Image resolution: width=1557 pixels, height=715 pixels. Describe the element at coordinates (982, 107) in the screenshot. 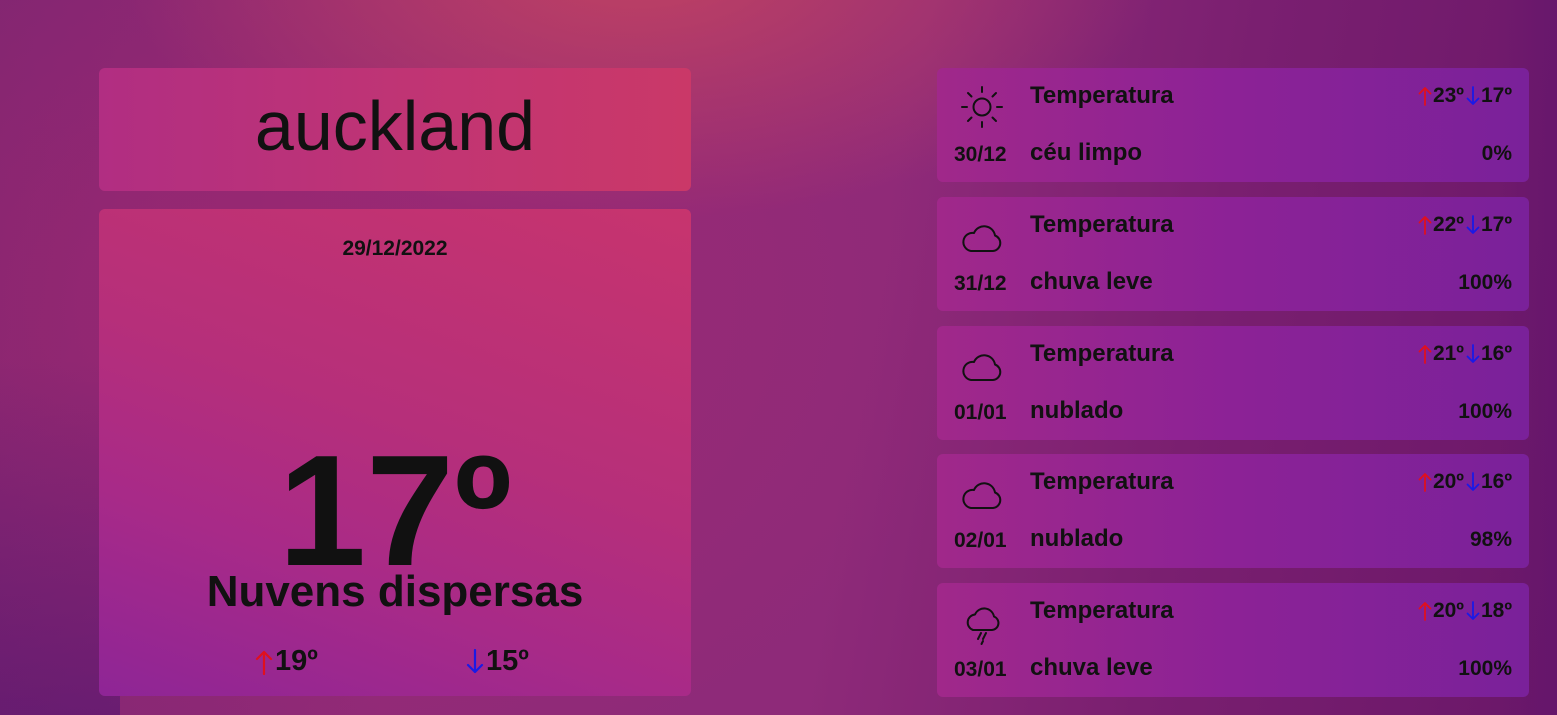

I see `sun-icon` at that location.